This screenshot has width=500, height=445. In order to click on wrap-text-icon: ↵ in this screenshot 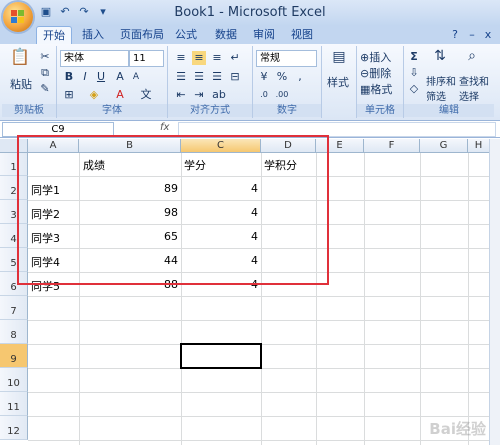, I will do `click(235, 58)`.